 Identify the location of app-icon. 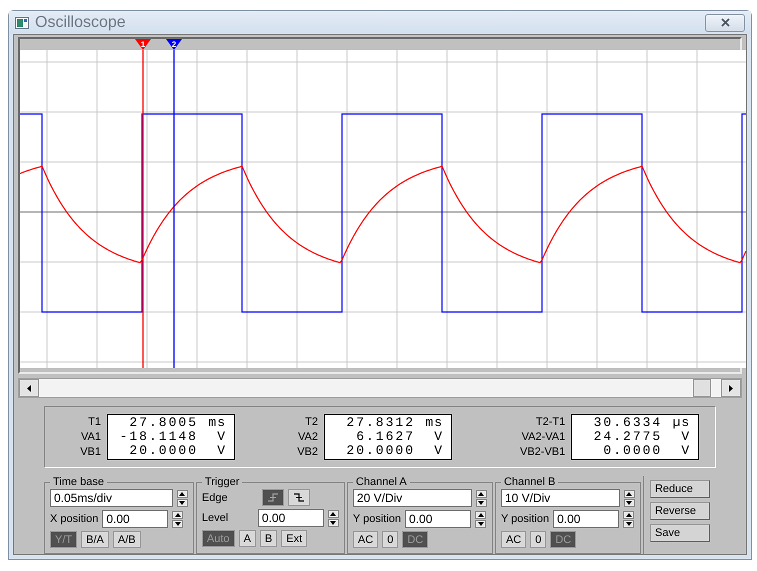
(22, 22).